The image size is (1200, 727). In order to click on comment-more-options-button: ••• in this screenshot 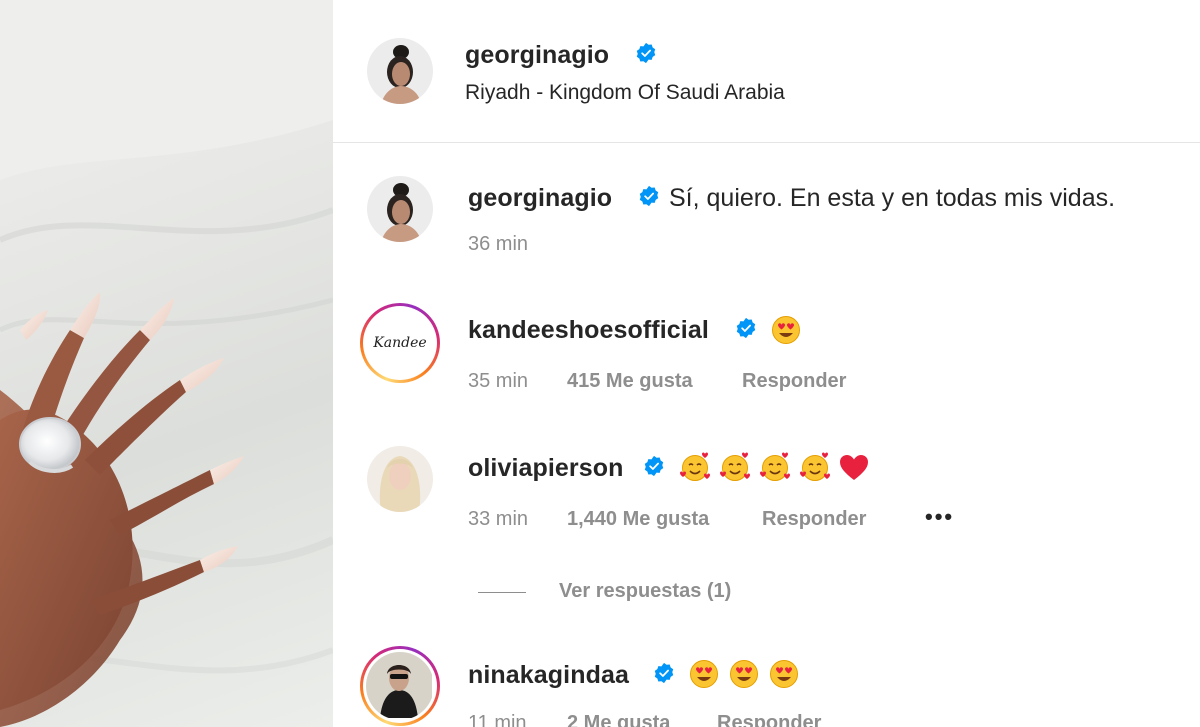, I will do `click(939, 517)`.